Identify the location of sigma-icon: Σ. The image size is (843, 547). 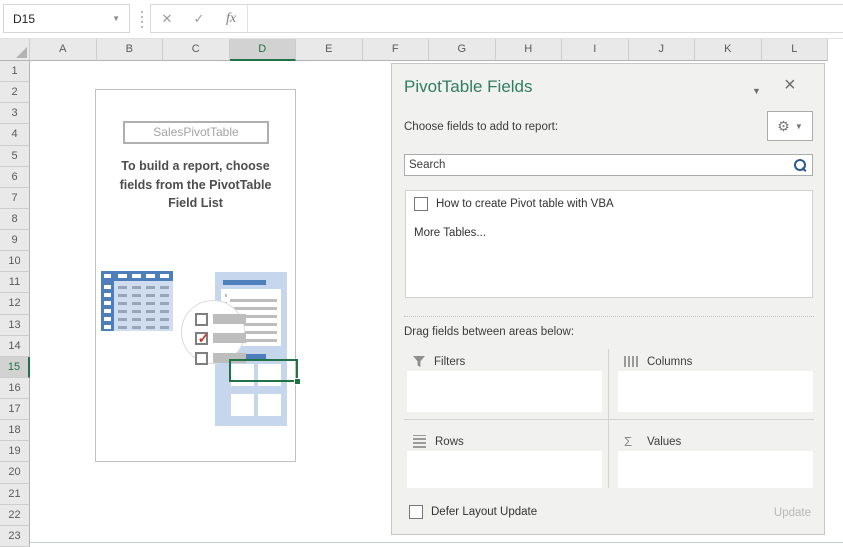
(628, 441).